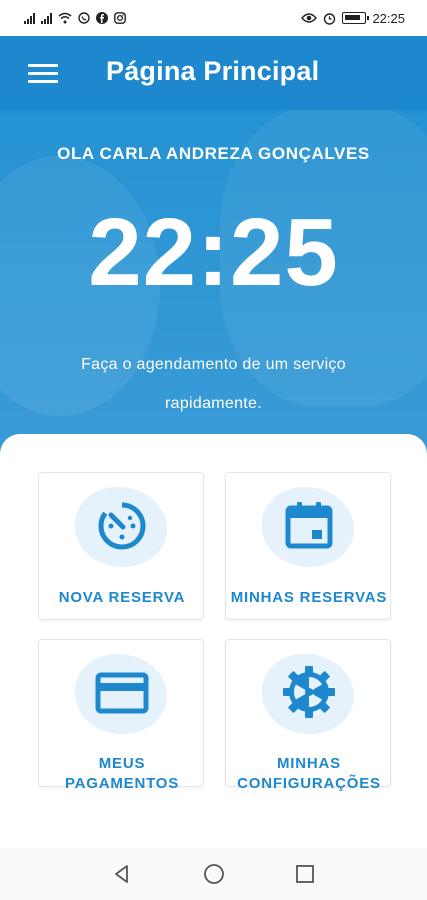 This screenshot has height=900, width=427. Describe the element at coordinates (43, 74) in the screenshot. I see `hamburger-menu-icon` at that location.